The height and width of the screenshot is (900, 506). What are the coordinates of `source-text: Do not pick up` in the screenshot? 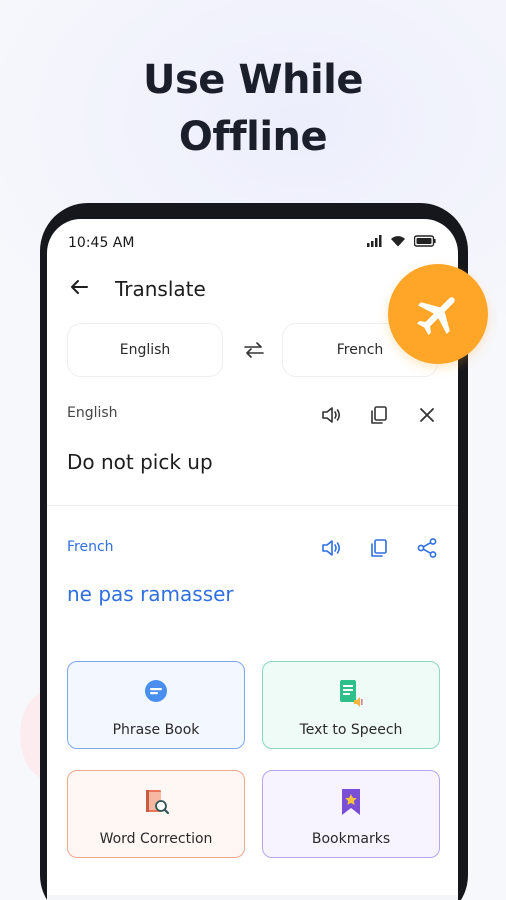 It's located at (140, 462).